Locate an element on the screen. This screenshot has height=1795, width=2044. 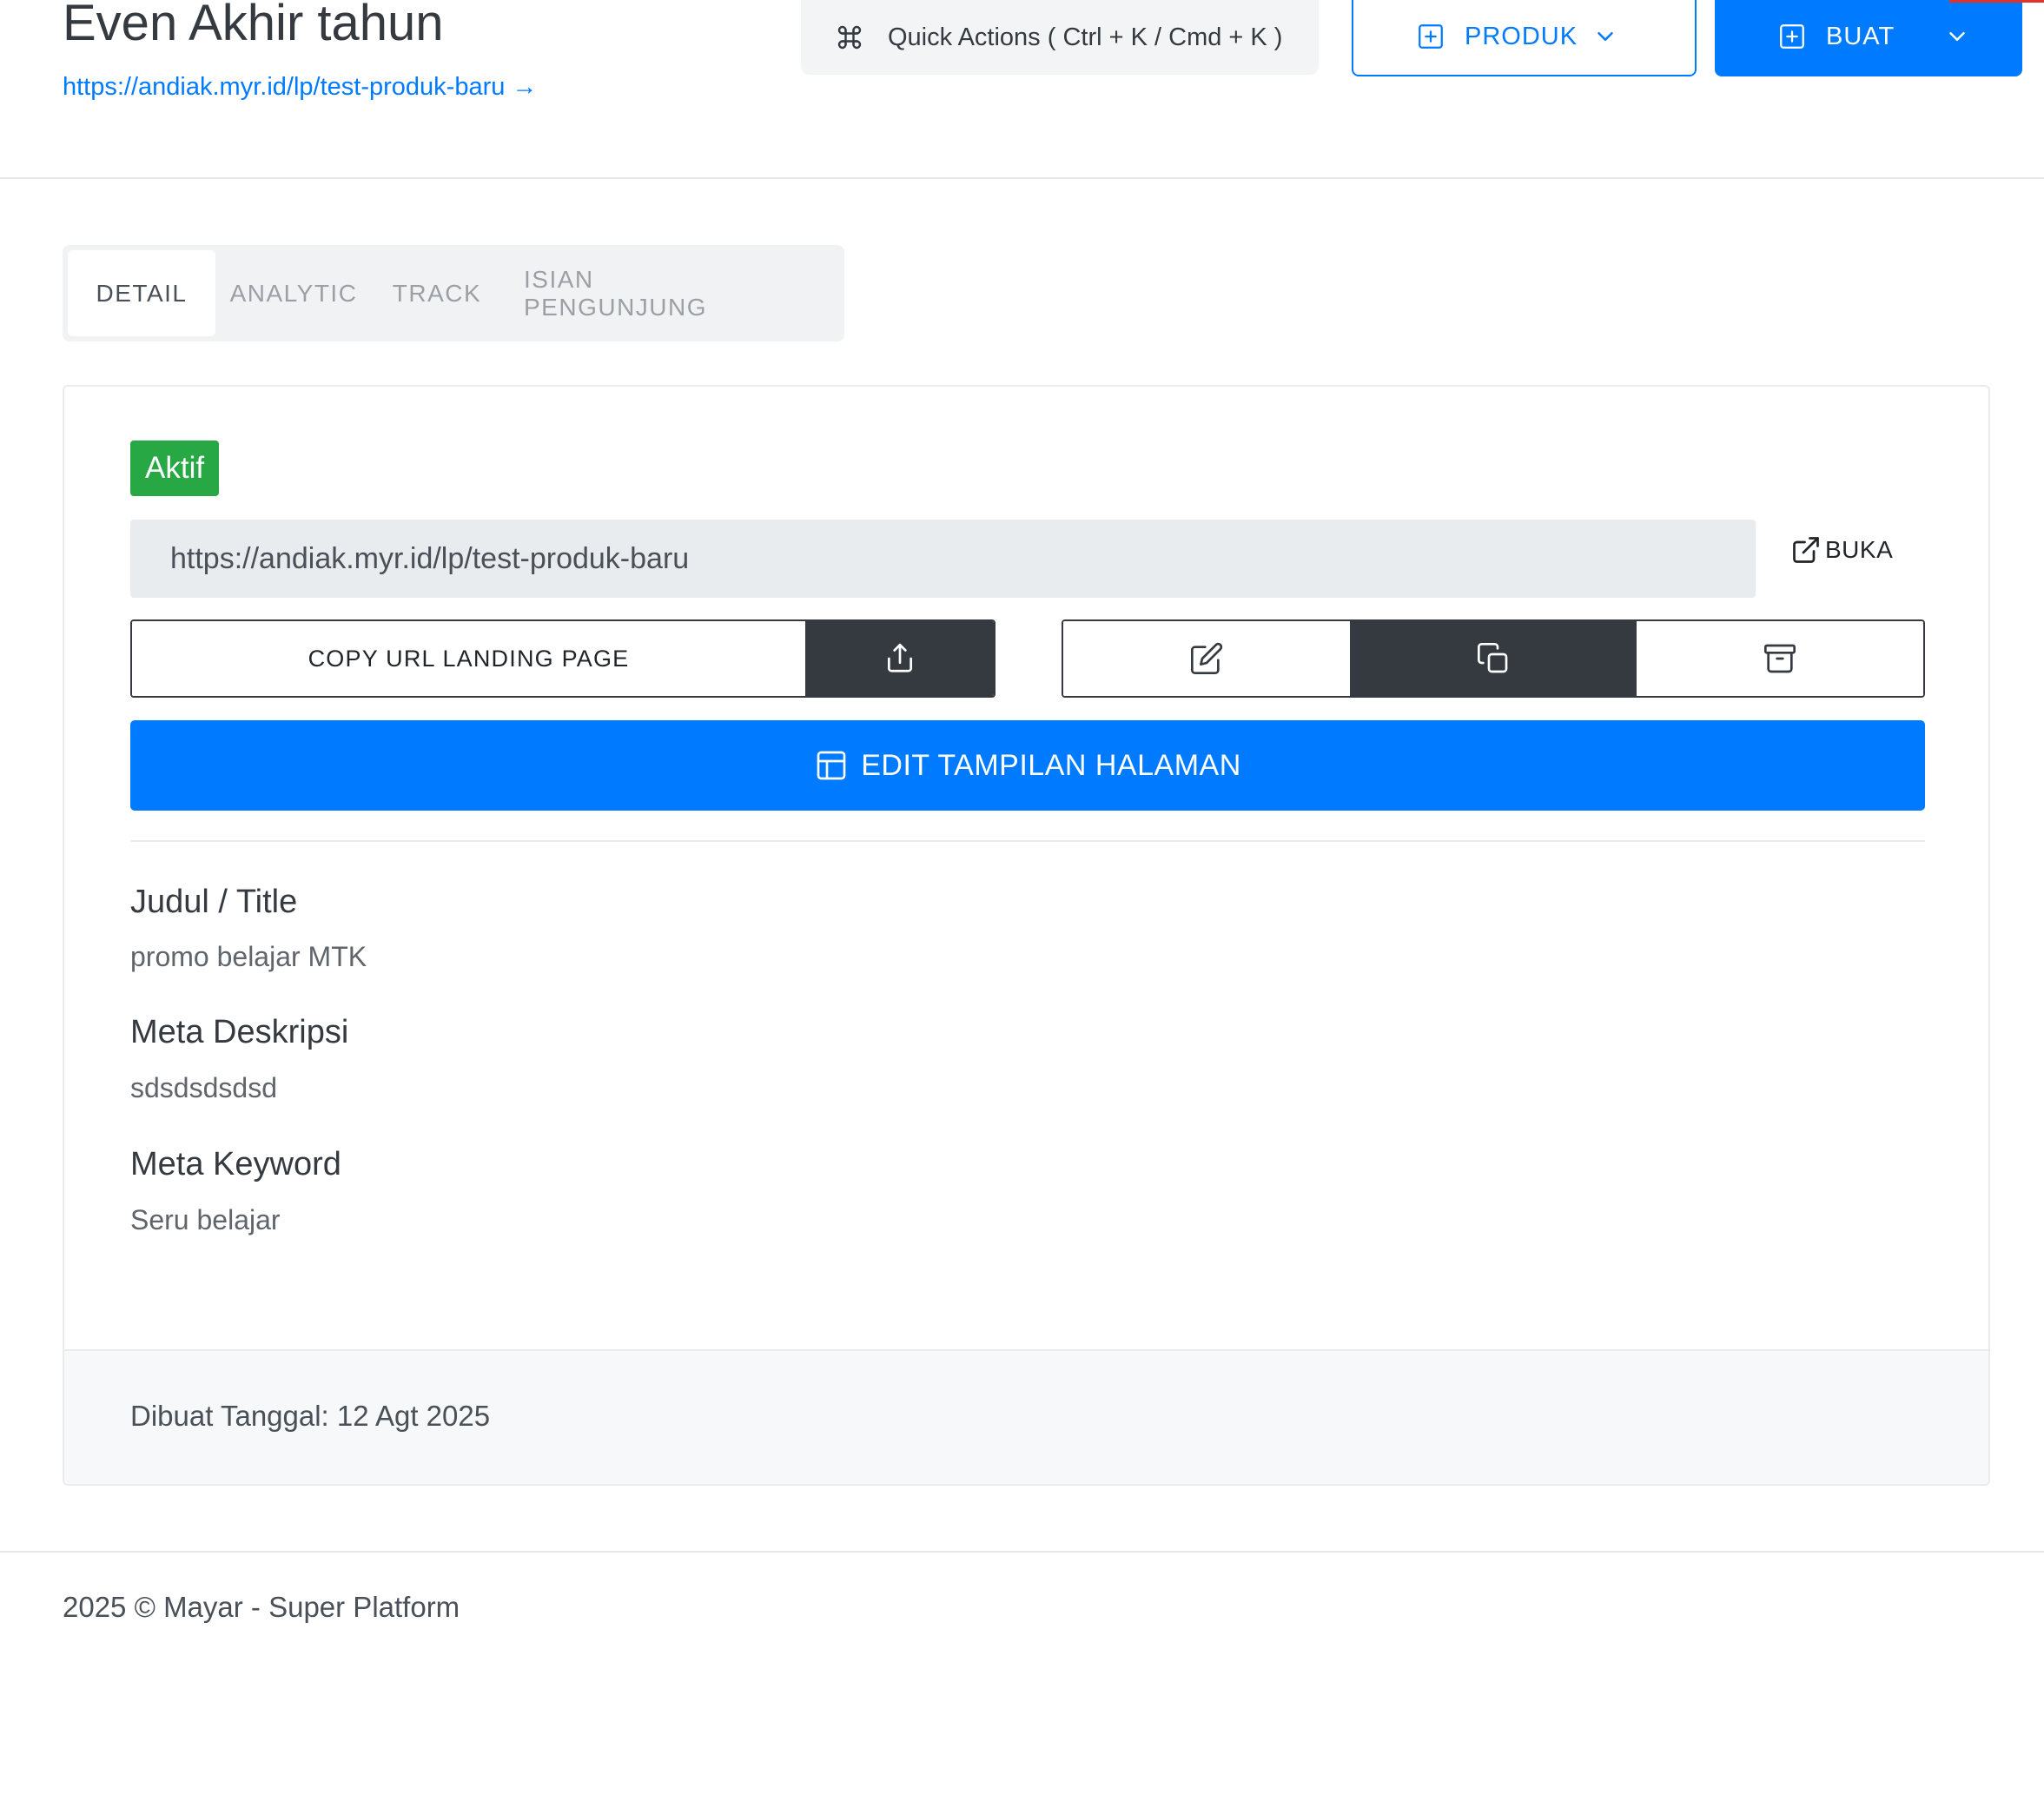
buat-dropdown-button: BUAT is located at coordinates (1868, 38).